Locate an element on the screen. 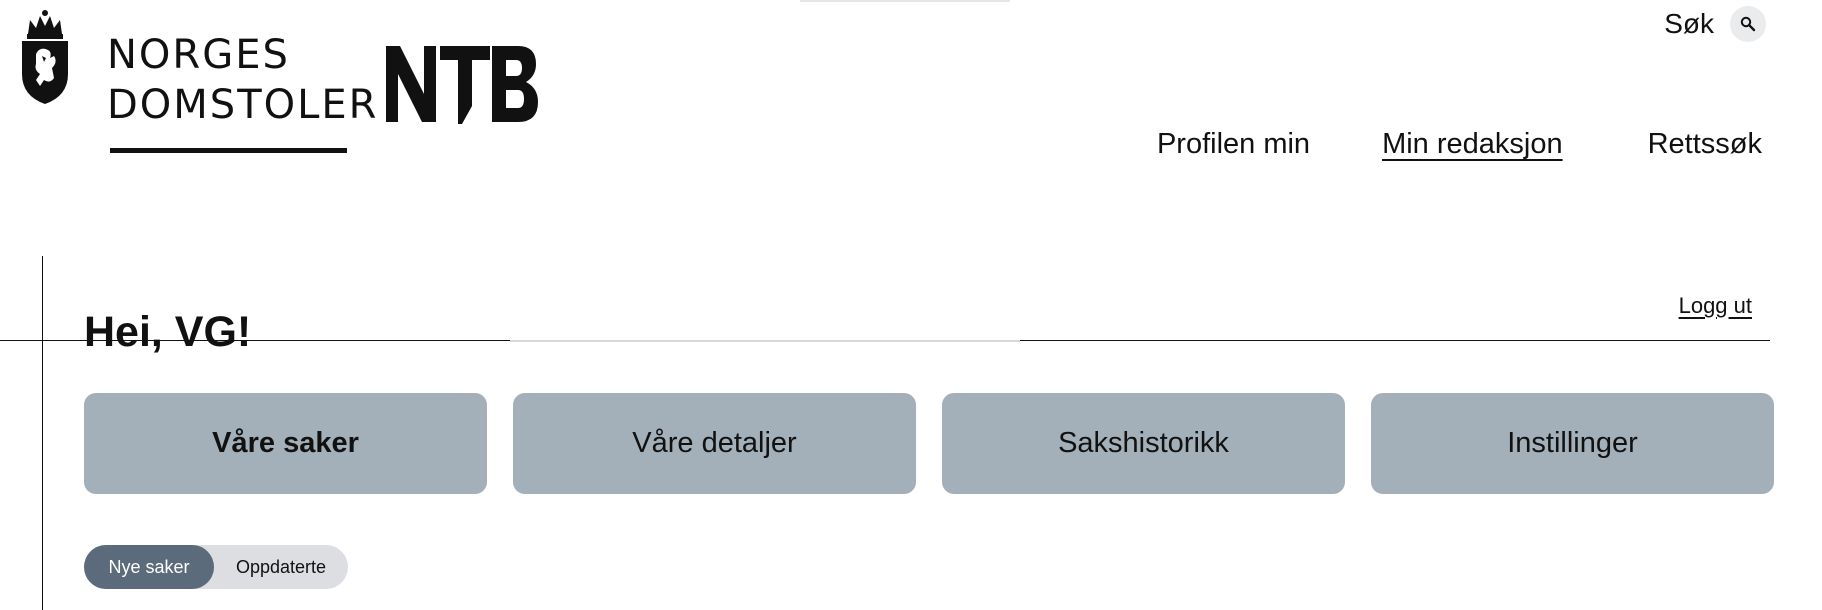 This screenshot has width=1822, height=610. ntb-logo is located at coordinates (462, 85).